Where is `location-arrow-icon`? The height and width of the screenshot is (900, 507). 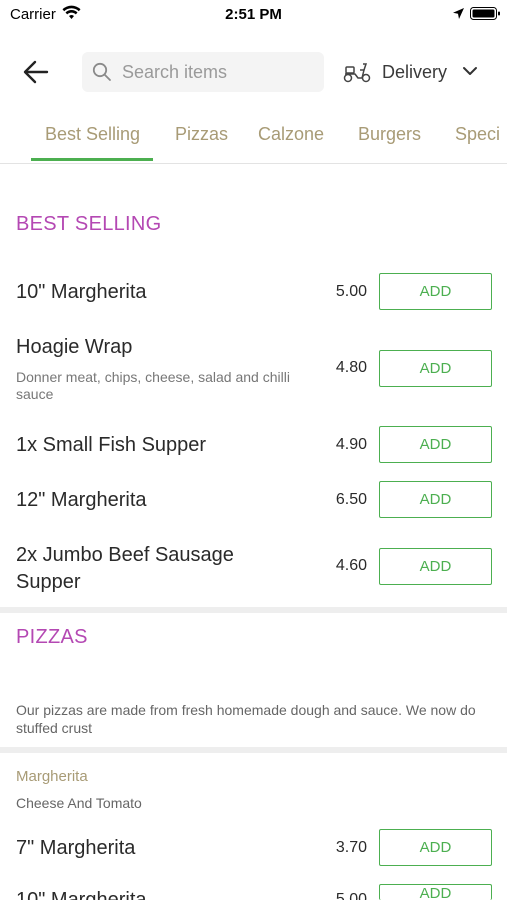
location-arrow-icon is located at coordinates (458, 13).